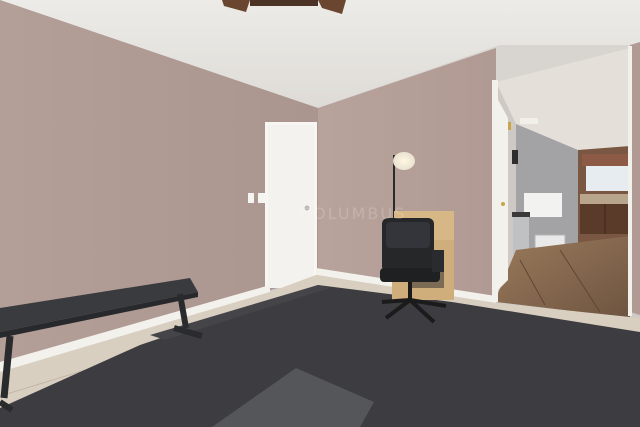 This screenshot has width=640, height=427. Describe the element at coordinates (509, 126) in the screenshot. I see `door-hinge` at that location.